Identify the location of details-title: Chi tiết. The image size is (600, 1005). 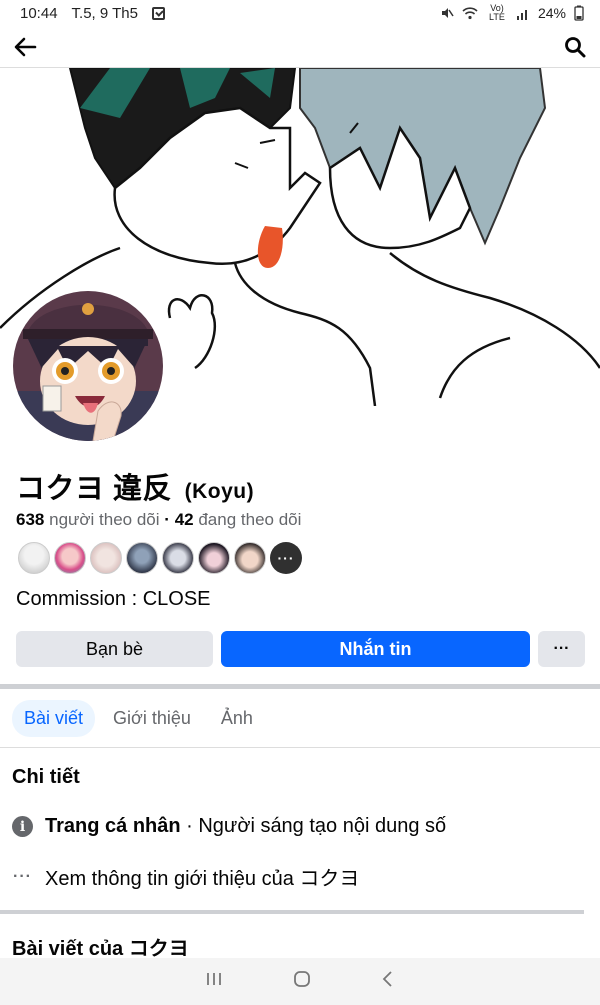
(46, 777).